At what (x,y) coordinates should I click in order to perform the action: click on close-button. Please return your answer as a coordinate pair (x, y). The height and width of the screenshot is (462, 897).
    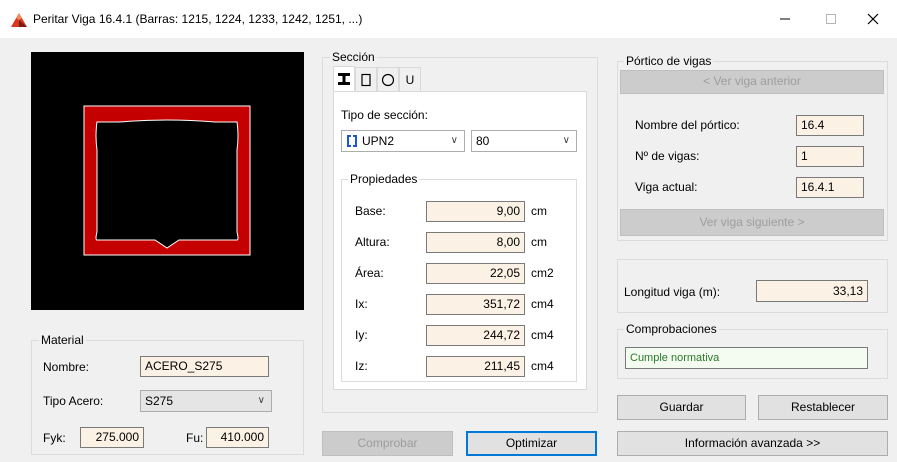
    Looking at the image, I should click on (873, 19).